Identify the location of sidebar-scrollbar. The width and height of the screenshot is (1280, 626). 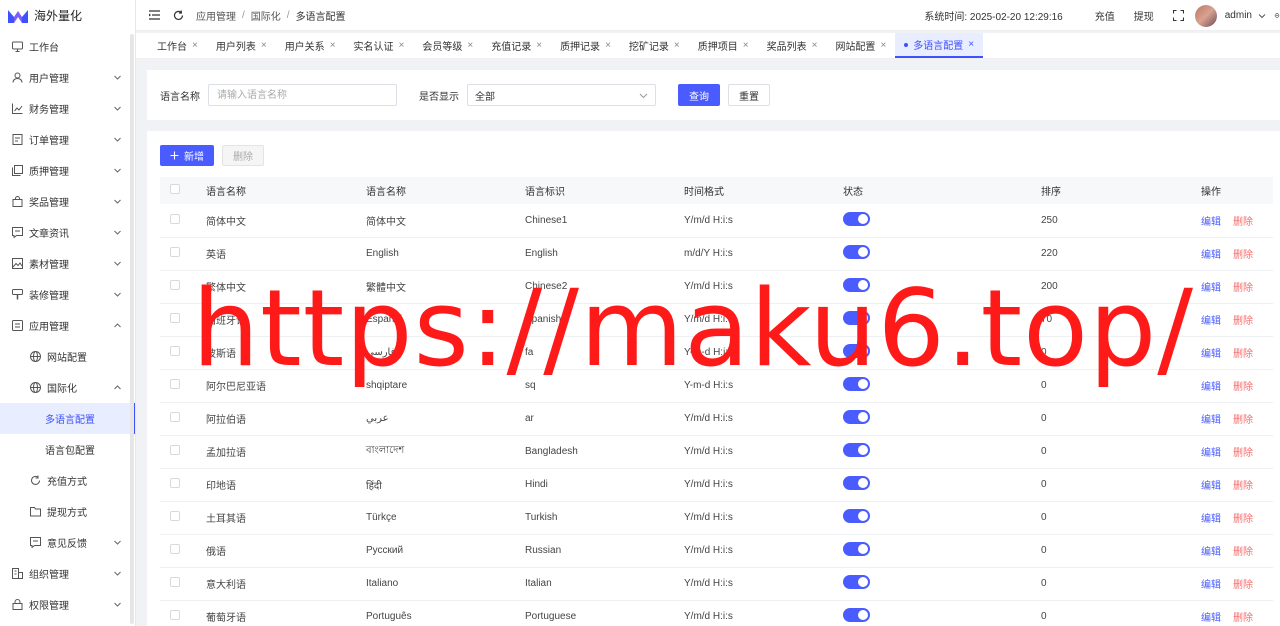
(132, 329).